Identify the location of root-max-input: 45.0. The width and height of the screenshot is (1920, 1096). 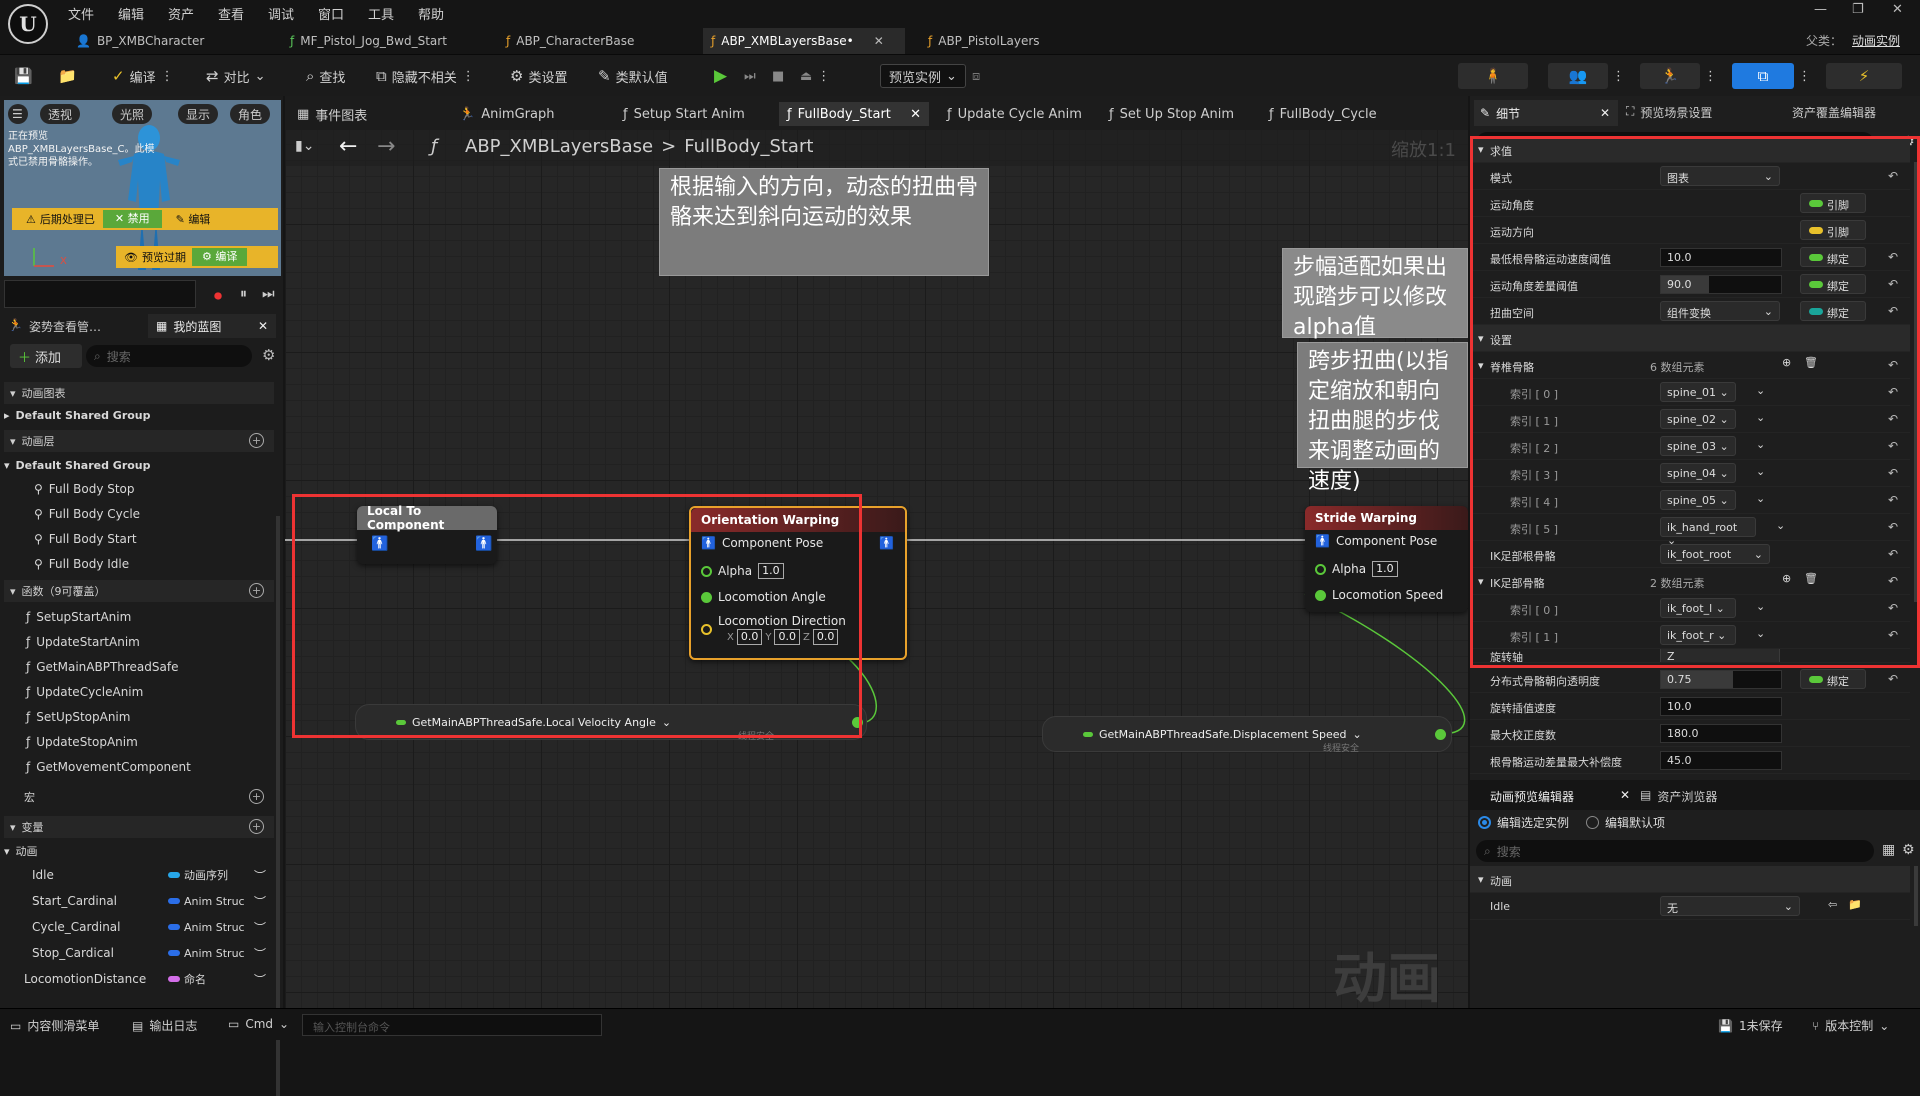
(1721, 760).